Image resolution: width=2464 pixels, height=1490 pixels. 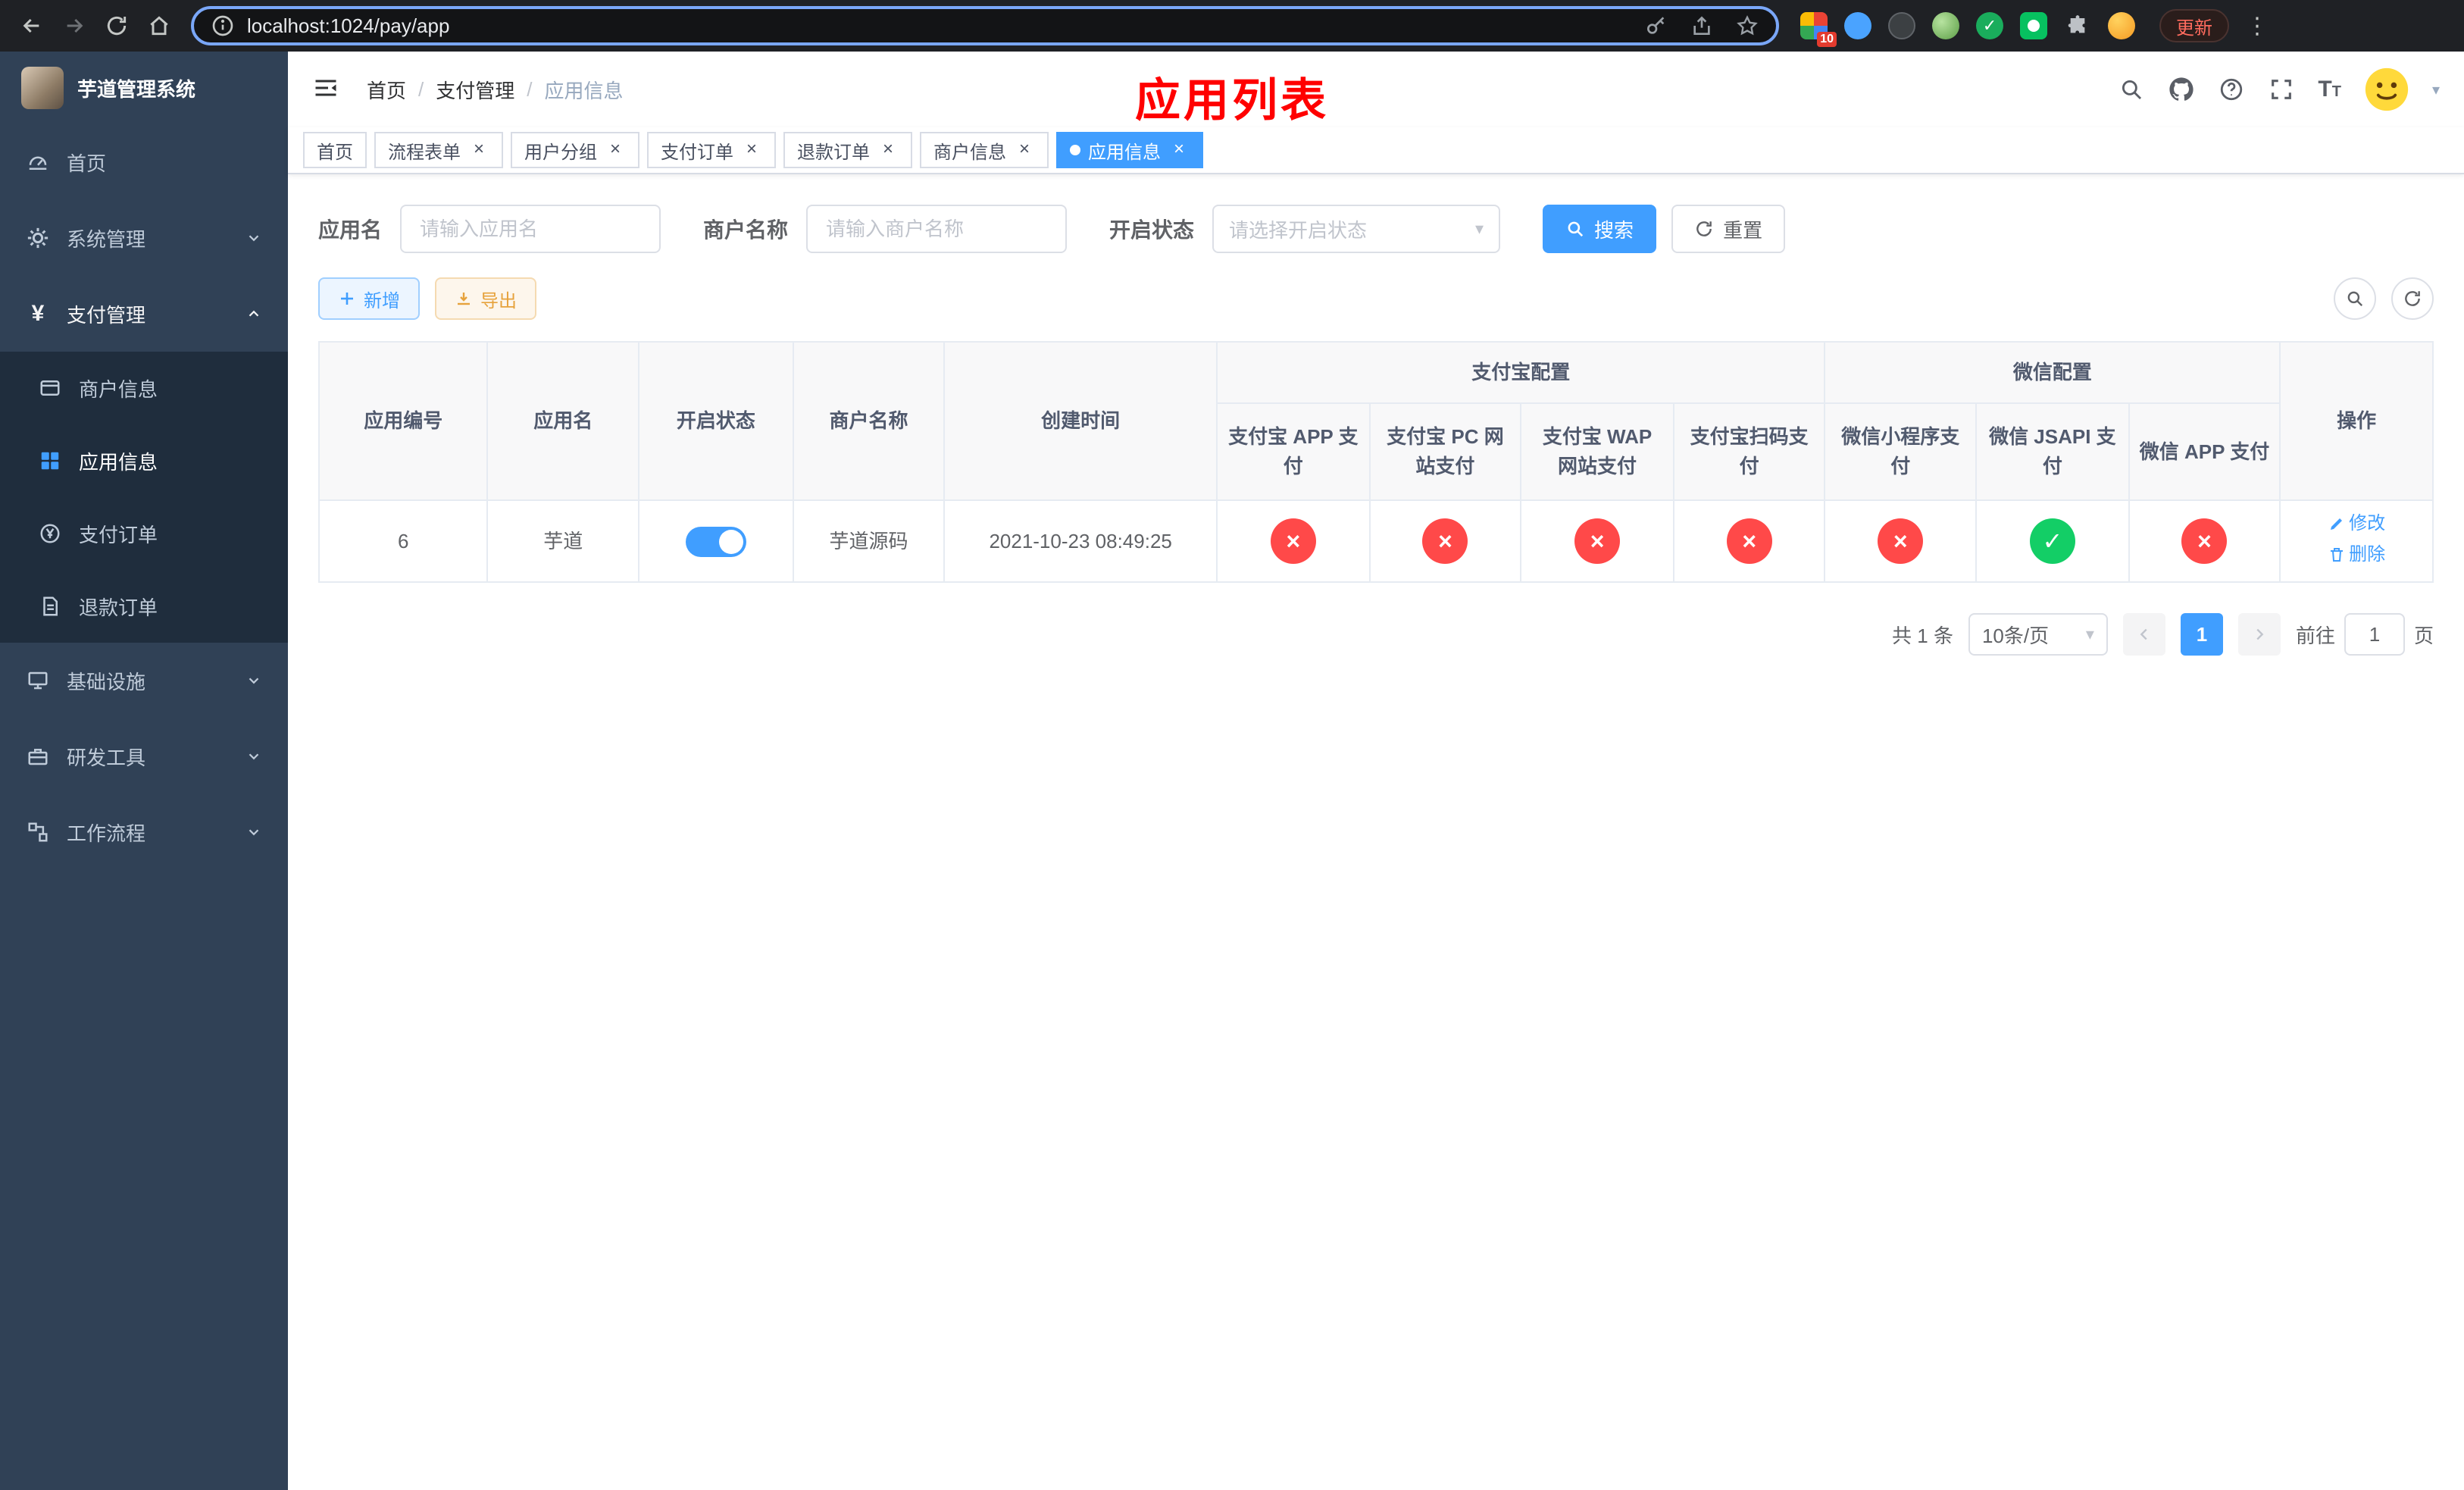 What do you see at coordinates (1356, 229) in the screenshot?
I see `status-select: 请选择开启状态 ▾` at bounding box center [1356, 229].